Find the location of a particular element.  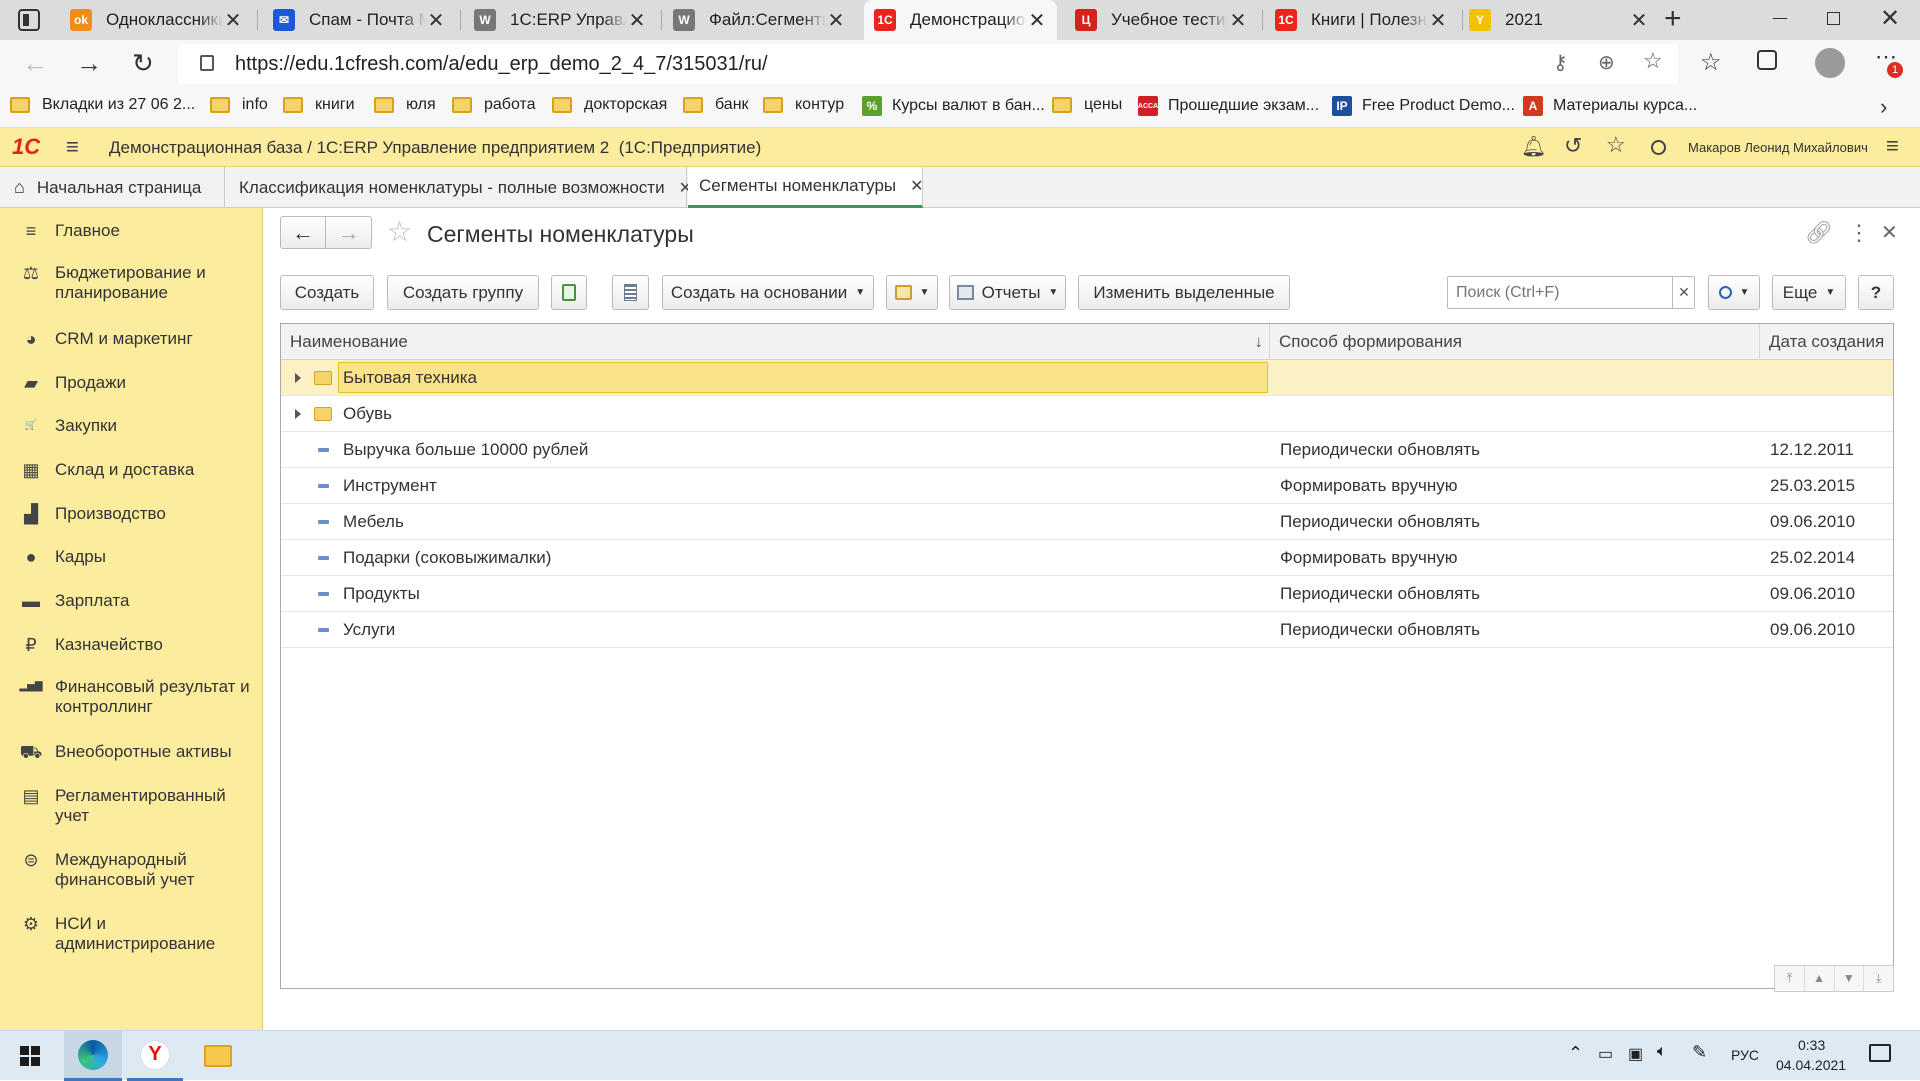

bookmark-item: контур is located at coordinates (803, 105).